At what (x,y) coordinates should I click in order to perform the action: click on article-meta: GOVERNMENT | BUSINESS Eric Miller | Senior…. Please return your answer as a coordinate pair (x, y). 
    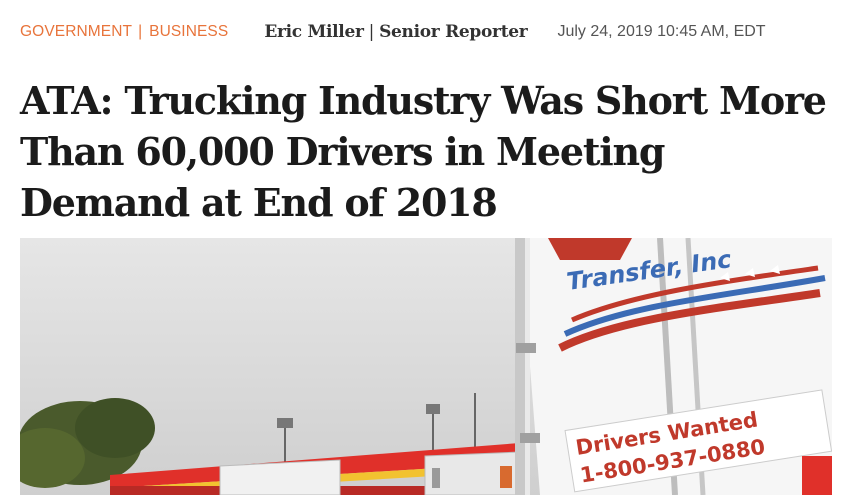
    Looking at the image, I should click on (428, 32).